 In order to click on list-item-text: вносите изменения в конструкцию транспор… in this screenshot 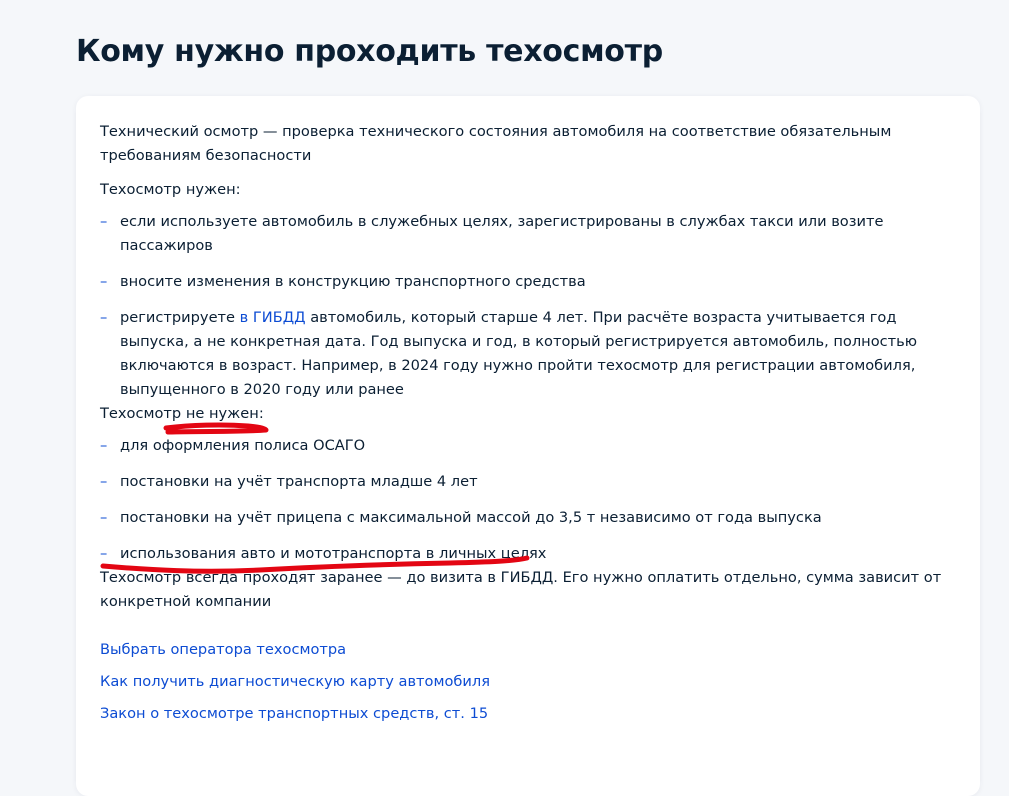, I will do `click(353, 281)`.